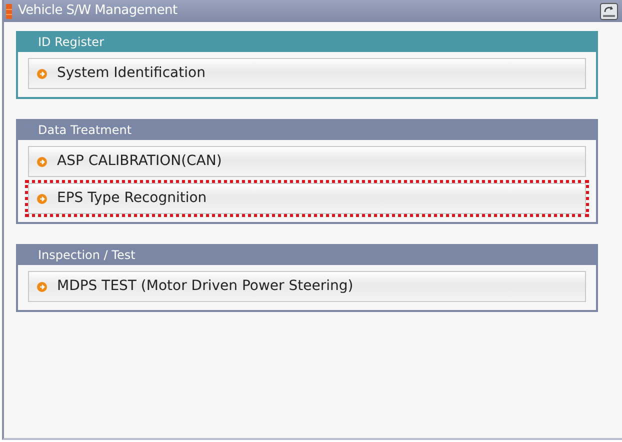 This screenshot has height=442, width=622. What do you see at coordinates (307, 130) in the screenshot?
I see `section-header: Data Treatment` at bounding box center [307, 130].